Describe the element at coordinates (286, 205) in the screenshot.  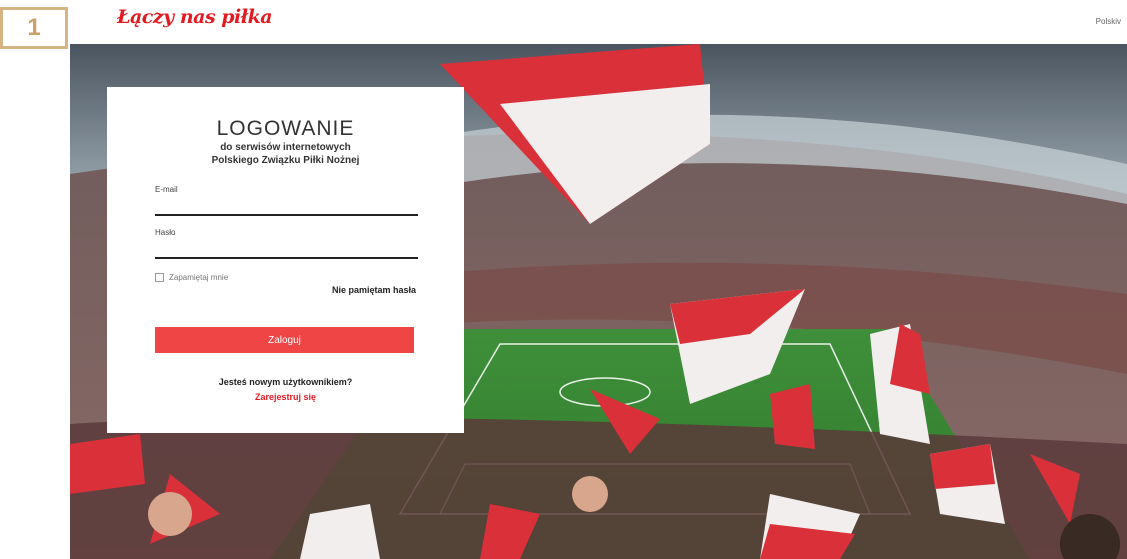
I see `email-field` at that location.